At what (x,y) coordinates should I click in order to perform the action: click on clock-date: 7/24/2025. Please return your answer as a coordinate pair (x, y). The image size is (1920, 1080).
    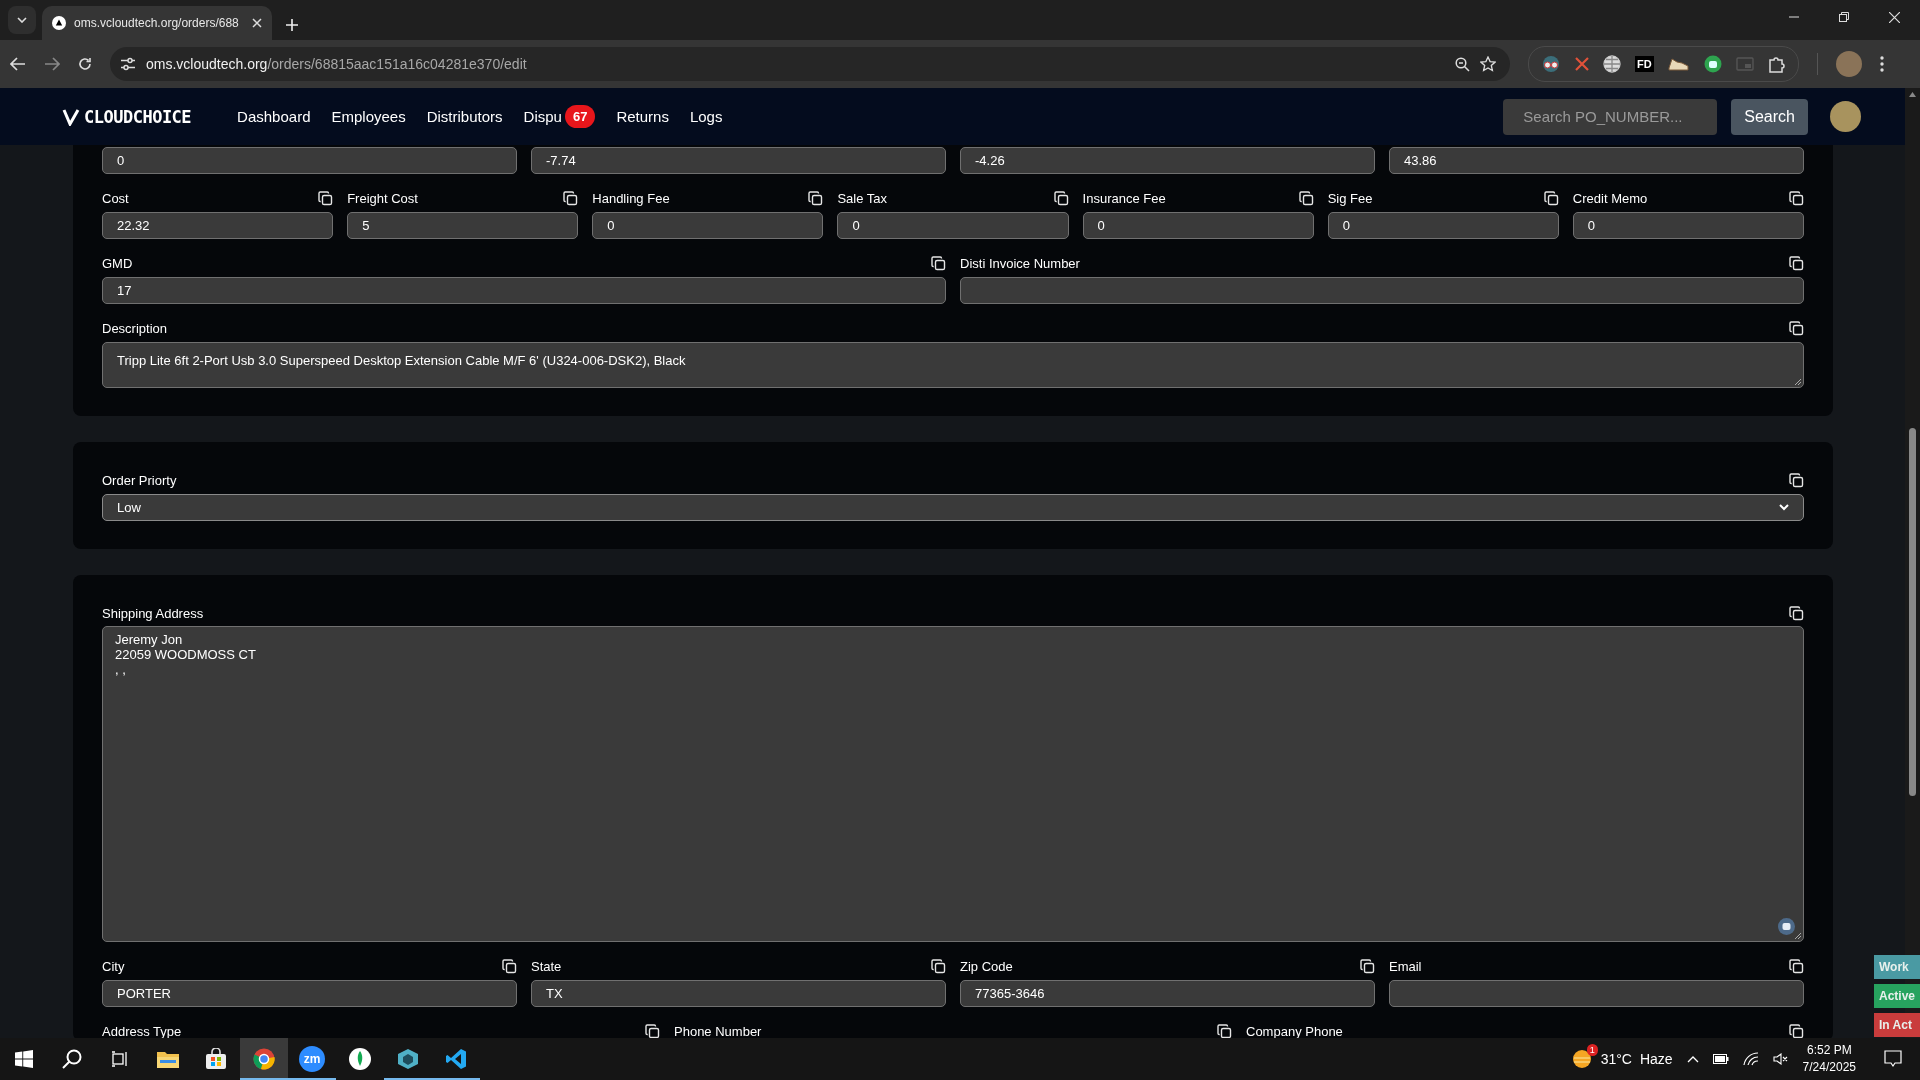
    Looking at the image, I should click on (1829, 1067).